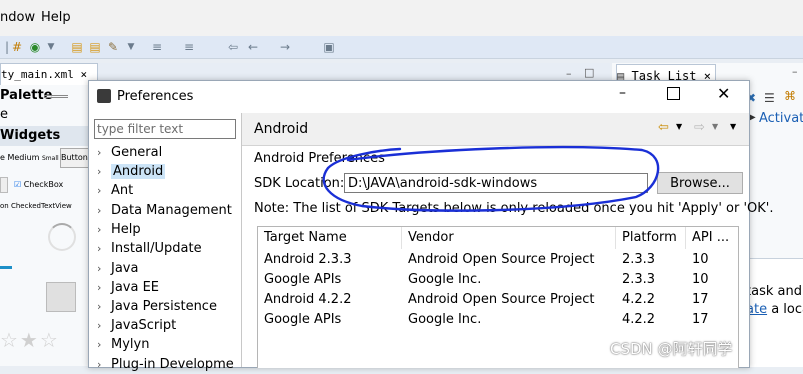 This screenshot has height=374, width=803. I want to click on hand-drawn-ellipse-annotation, so click(491, 178).